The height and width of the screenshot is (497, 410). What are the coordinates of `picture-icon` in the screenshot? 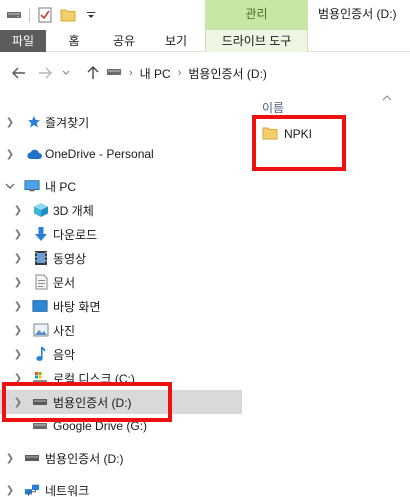 It's located at (41, 330).